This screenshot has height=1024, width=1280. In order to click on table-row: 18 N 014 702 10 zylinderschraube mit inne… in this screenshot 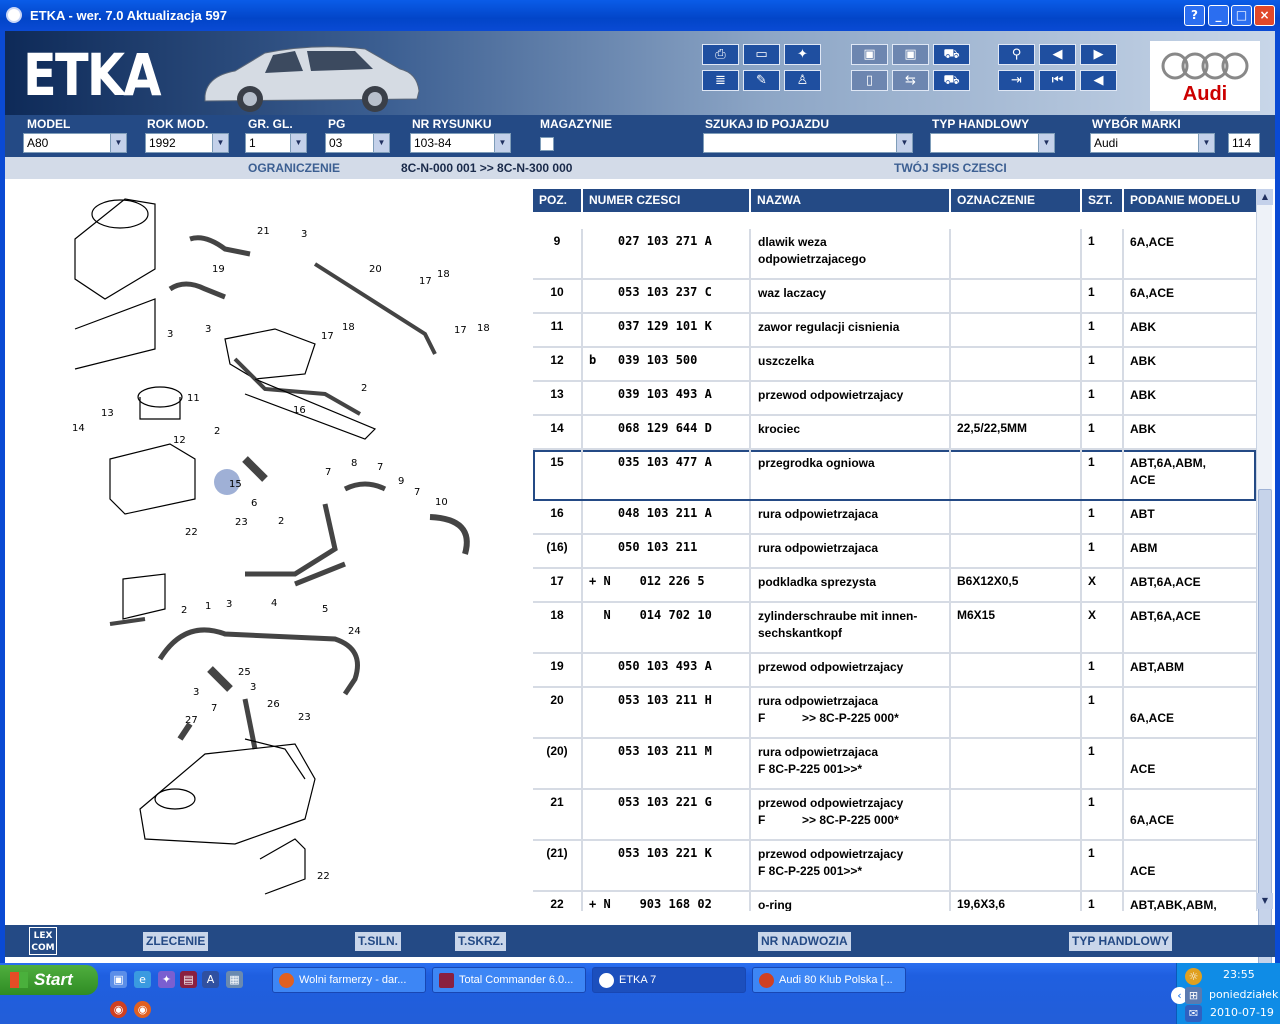, I will do `click(894, 628)`.